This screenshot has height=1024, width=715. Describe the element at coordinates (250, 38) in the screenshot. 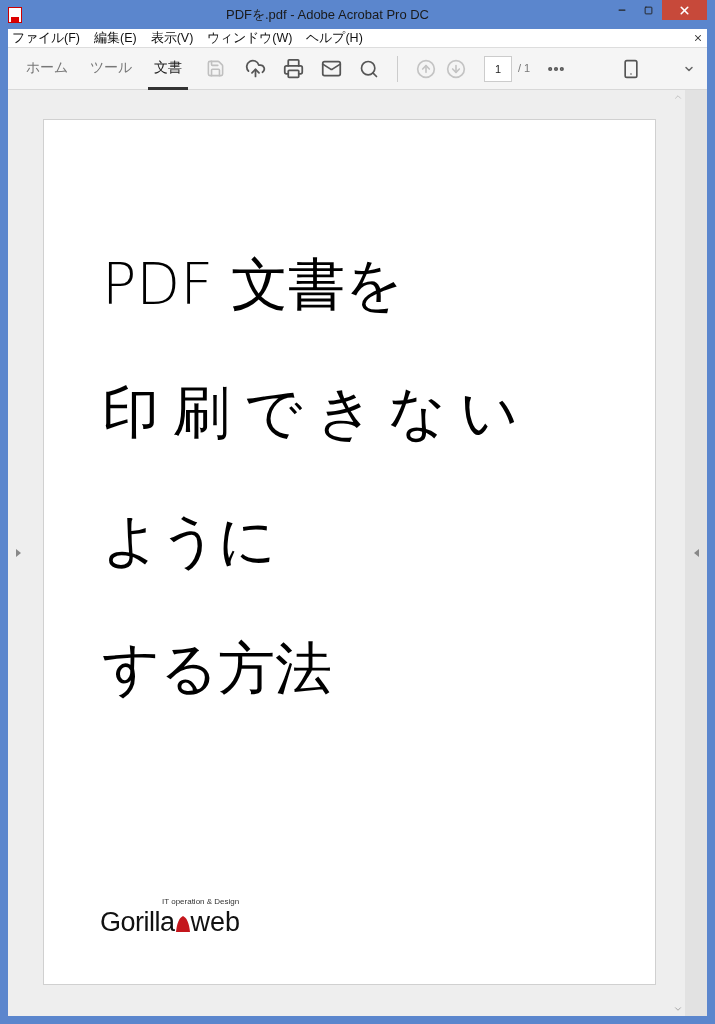

I see `menu-item: ウィンドウ(W)` at that location.